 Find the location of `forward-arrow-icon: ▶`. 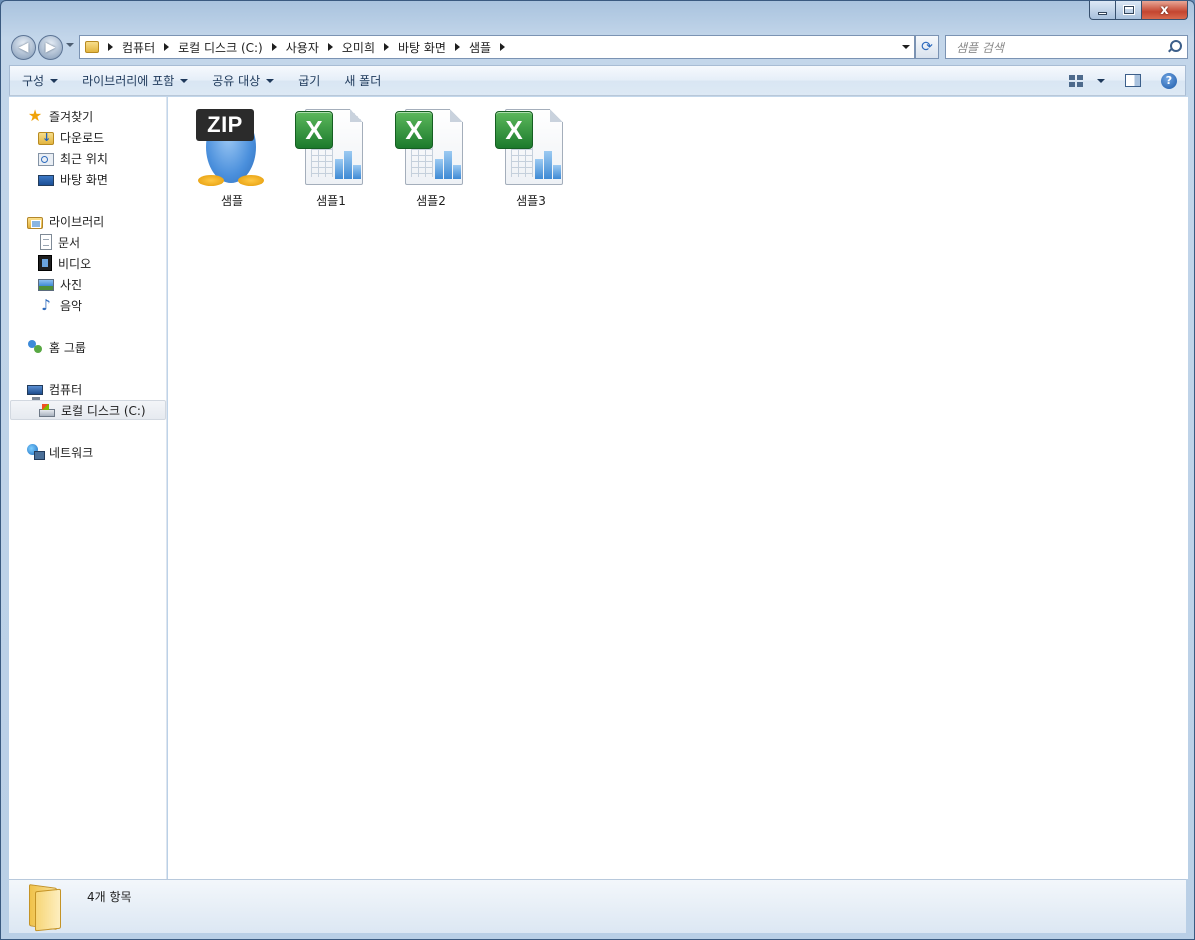

forward-arrow-icon: ▶ is located at coordinates (50, 47).